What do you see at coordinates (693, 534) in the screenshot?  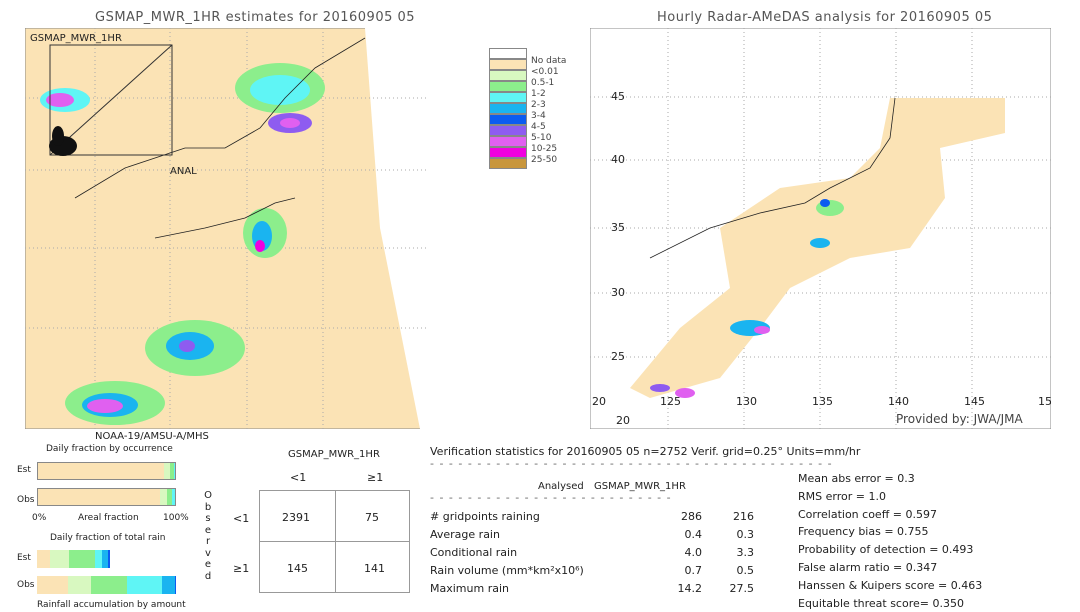 I see `stat-analysed: 0.4` at bounding box center [693, 534].